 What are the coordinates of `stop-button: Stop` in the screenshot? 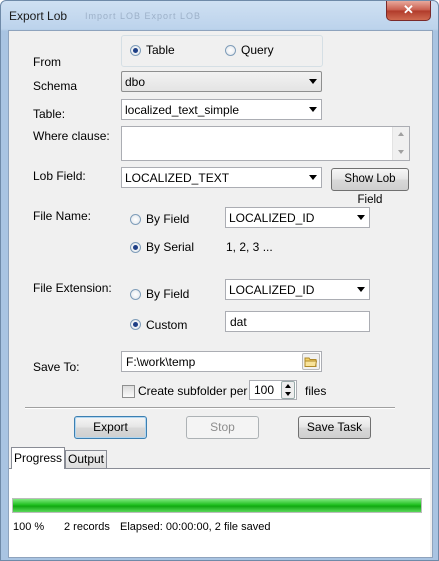 It's located at (222, 427).